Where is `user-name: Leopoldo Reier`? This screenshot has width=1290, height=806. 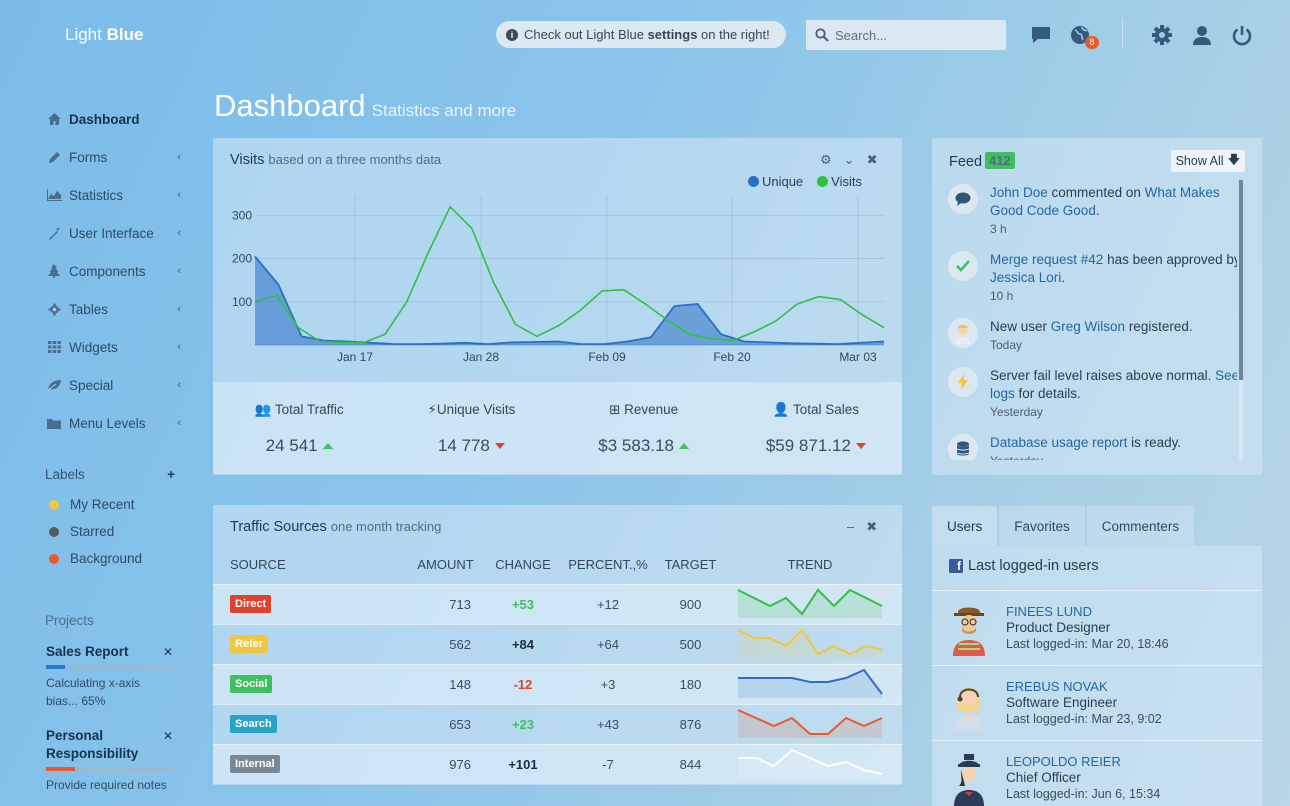 user-name: Leopoldo Reier is located at coordinates (1083, 762).